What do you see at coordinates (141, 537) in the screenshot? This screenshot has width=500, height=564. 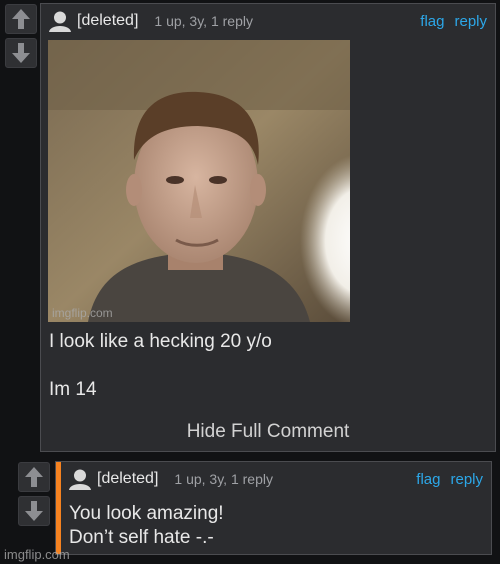 I see `comment-text-line-2: Don’t self hate -.-` at bounding box center [141, 537].